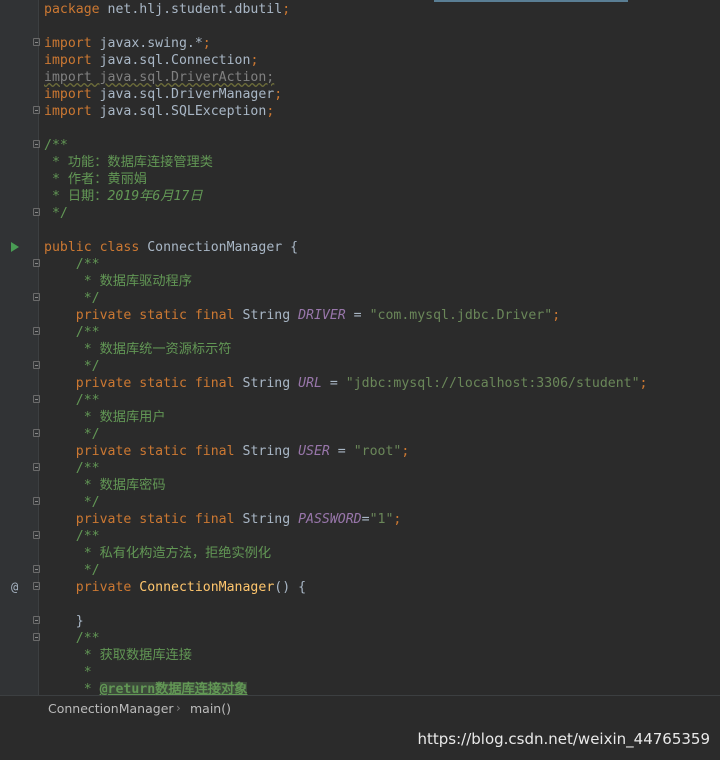 The height and width of the screenshot is (760, 720). What do you see at coordinates (76, 196) in the screenshot?
I see `date-label: * 日期：` at bounding box center [76, 196].